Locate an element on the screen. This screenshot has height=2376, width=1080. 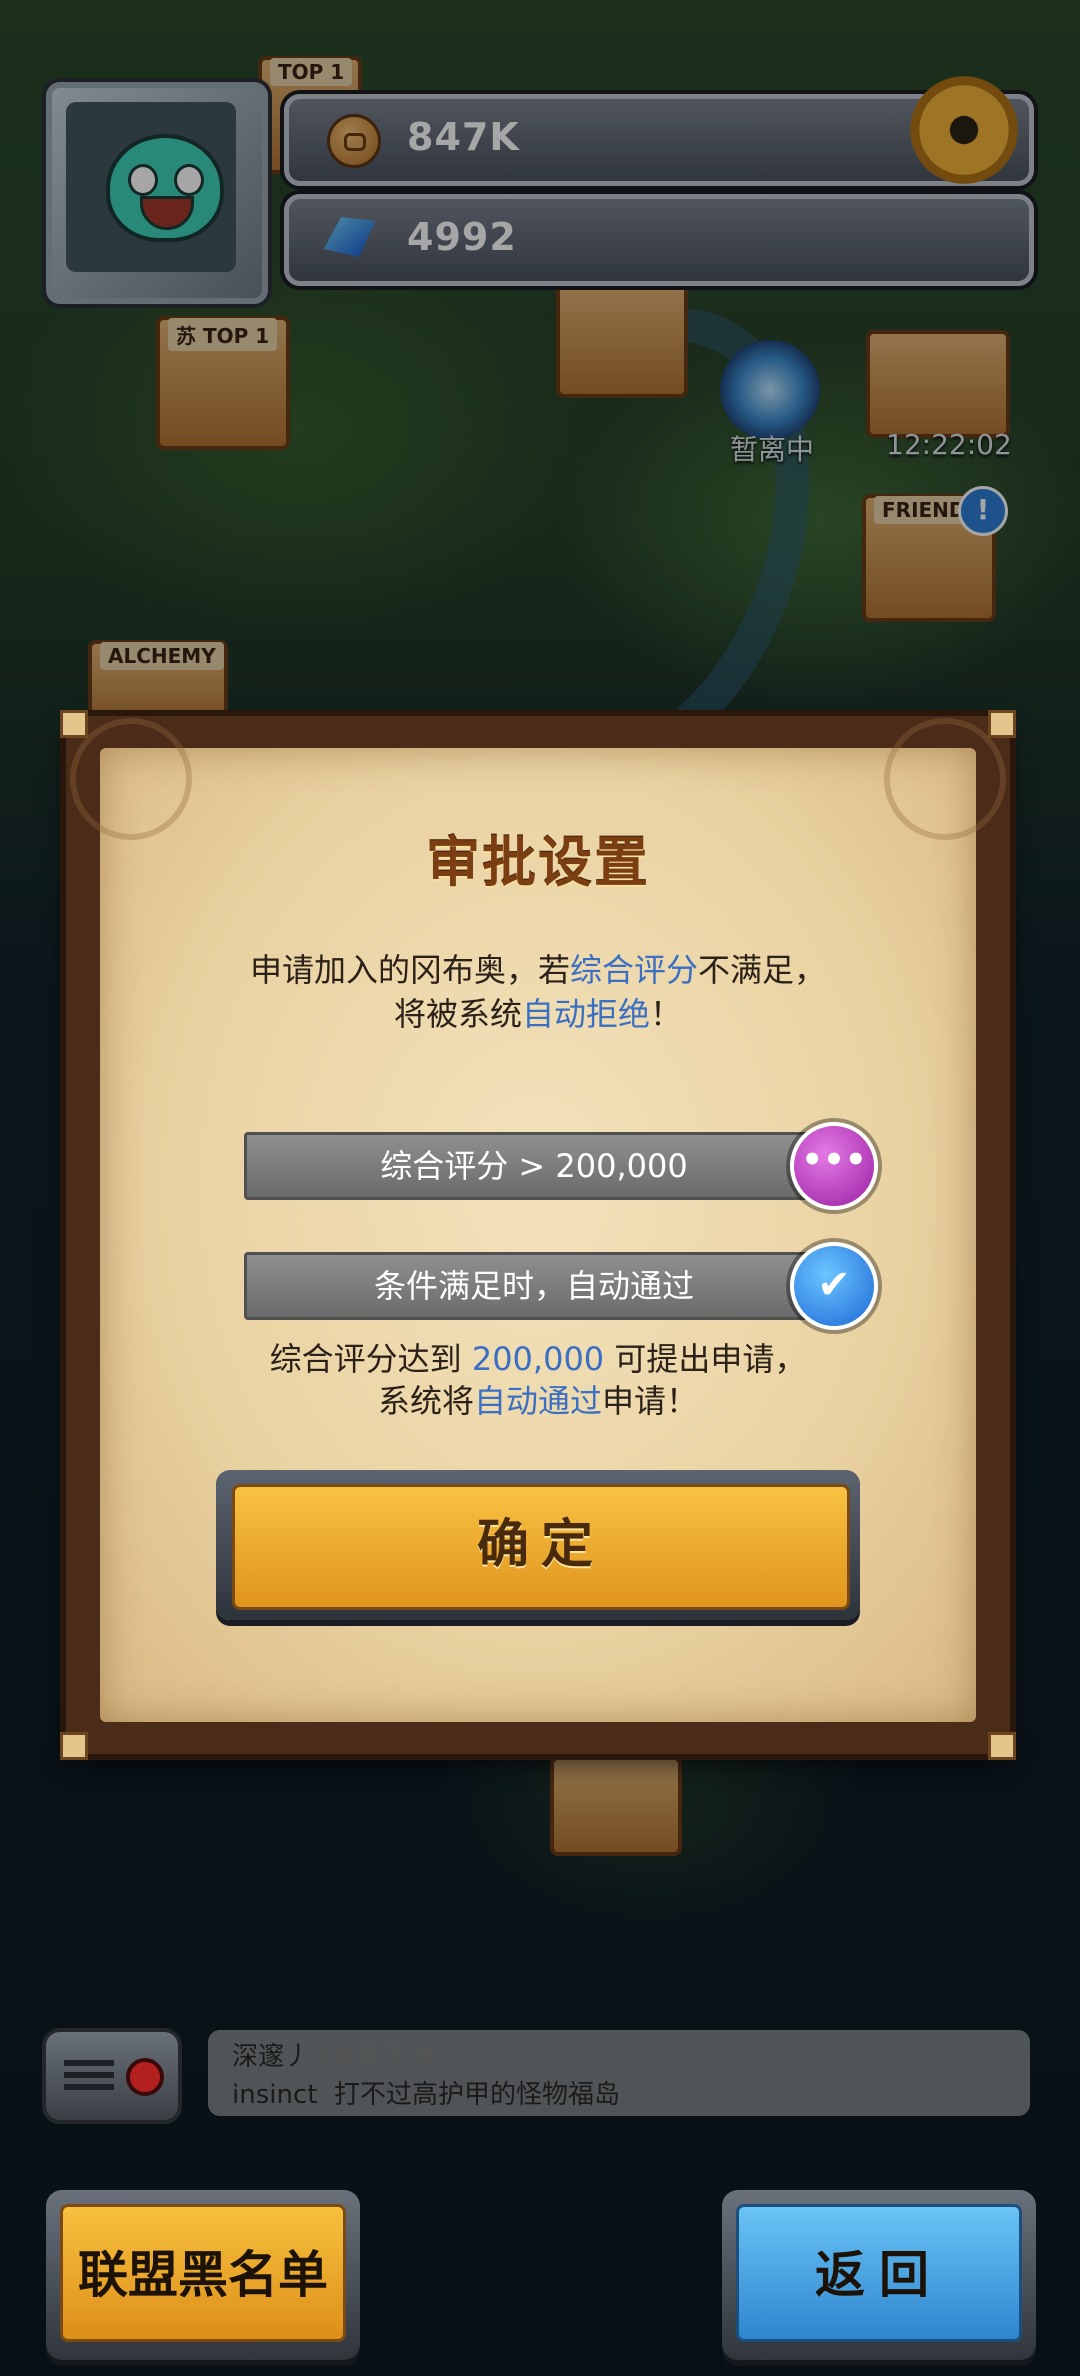
back-button: 返回 is located at coordinates (879, 2275).